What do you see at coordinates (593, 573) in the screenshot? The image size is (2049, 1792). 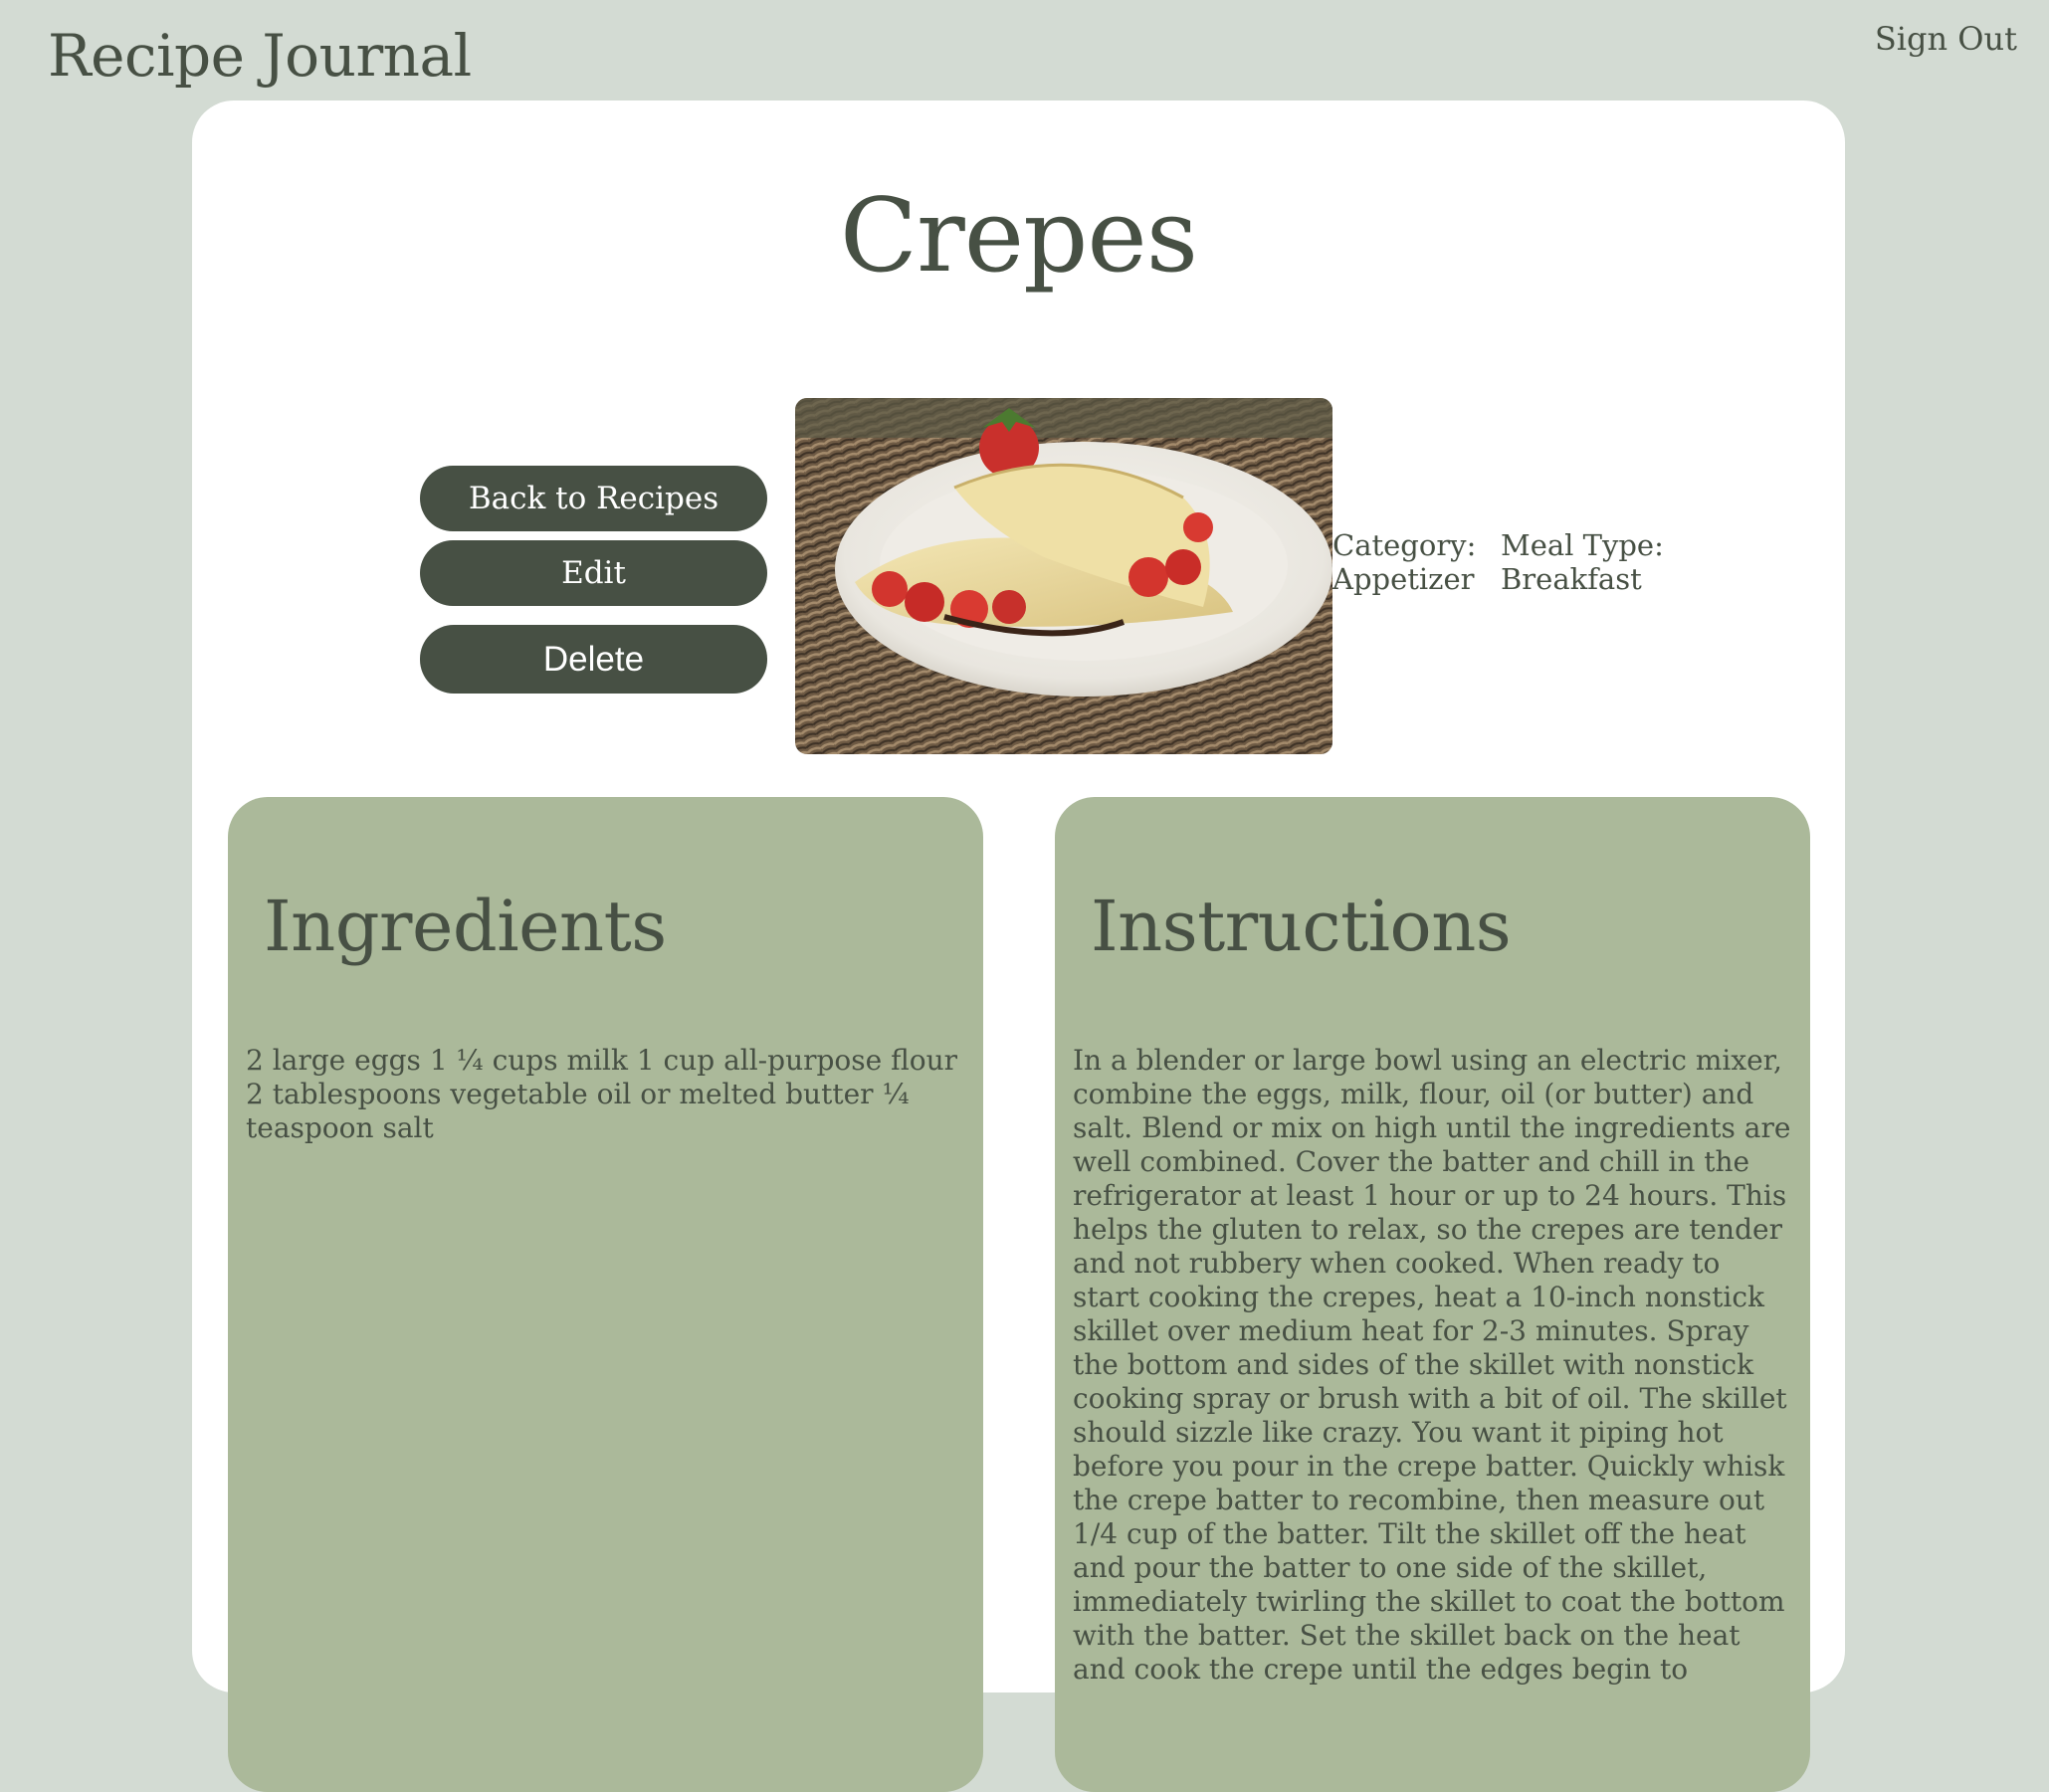 I see `edit-button: Edit` at bounding box center [593, 573].